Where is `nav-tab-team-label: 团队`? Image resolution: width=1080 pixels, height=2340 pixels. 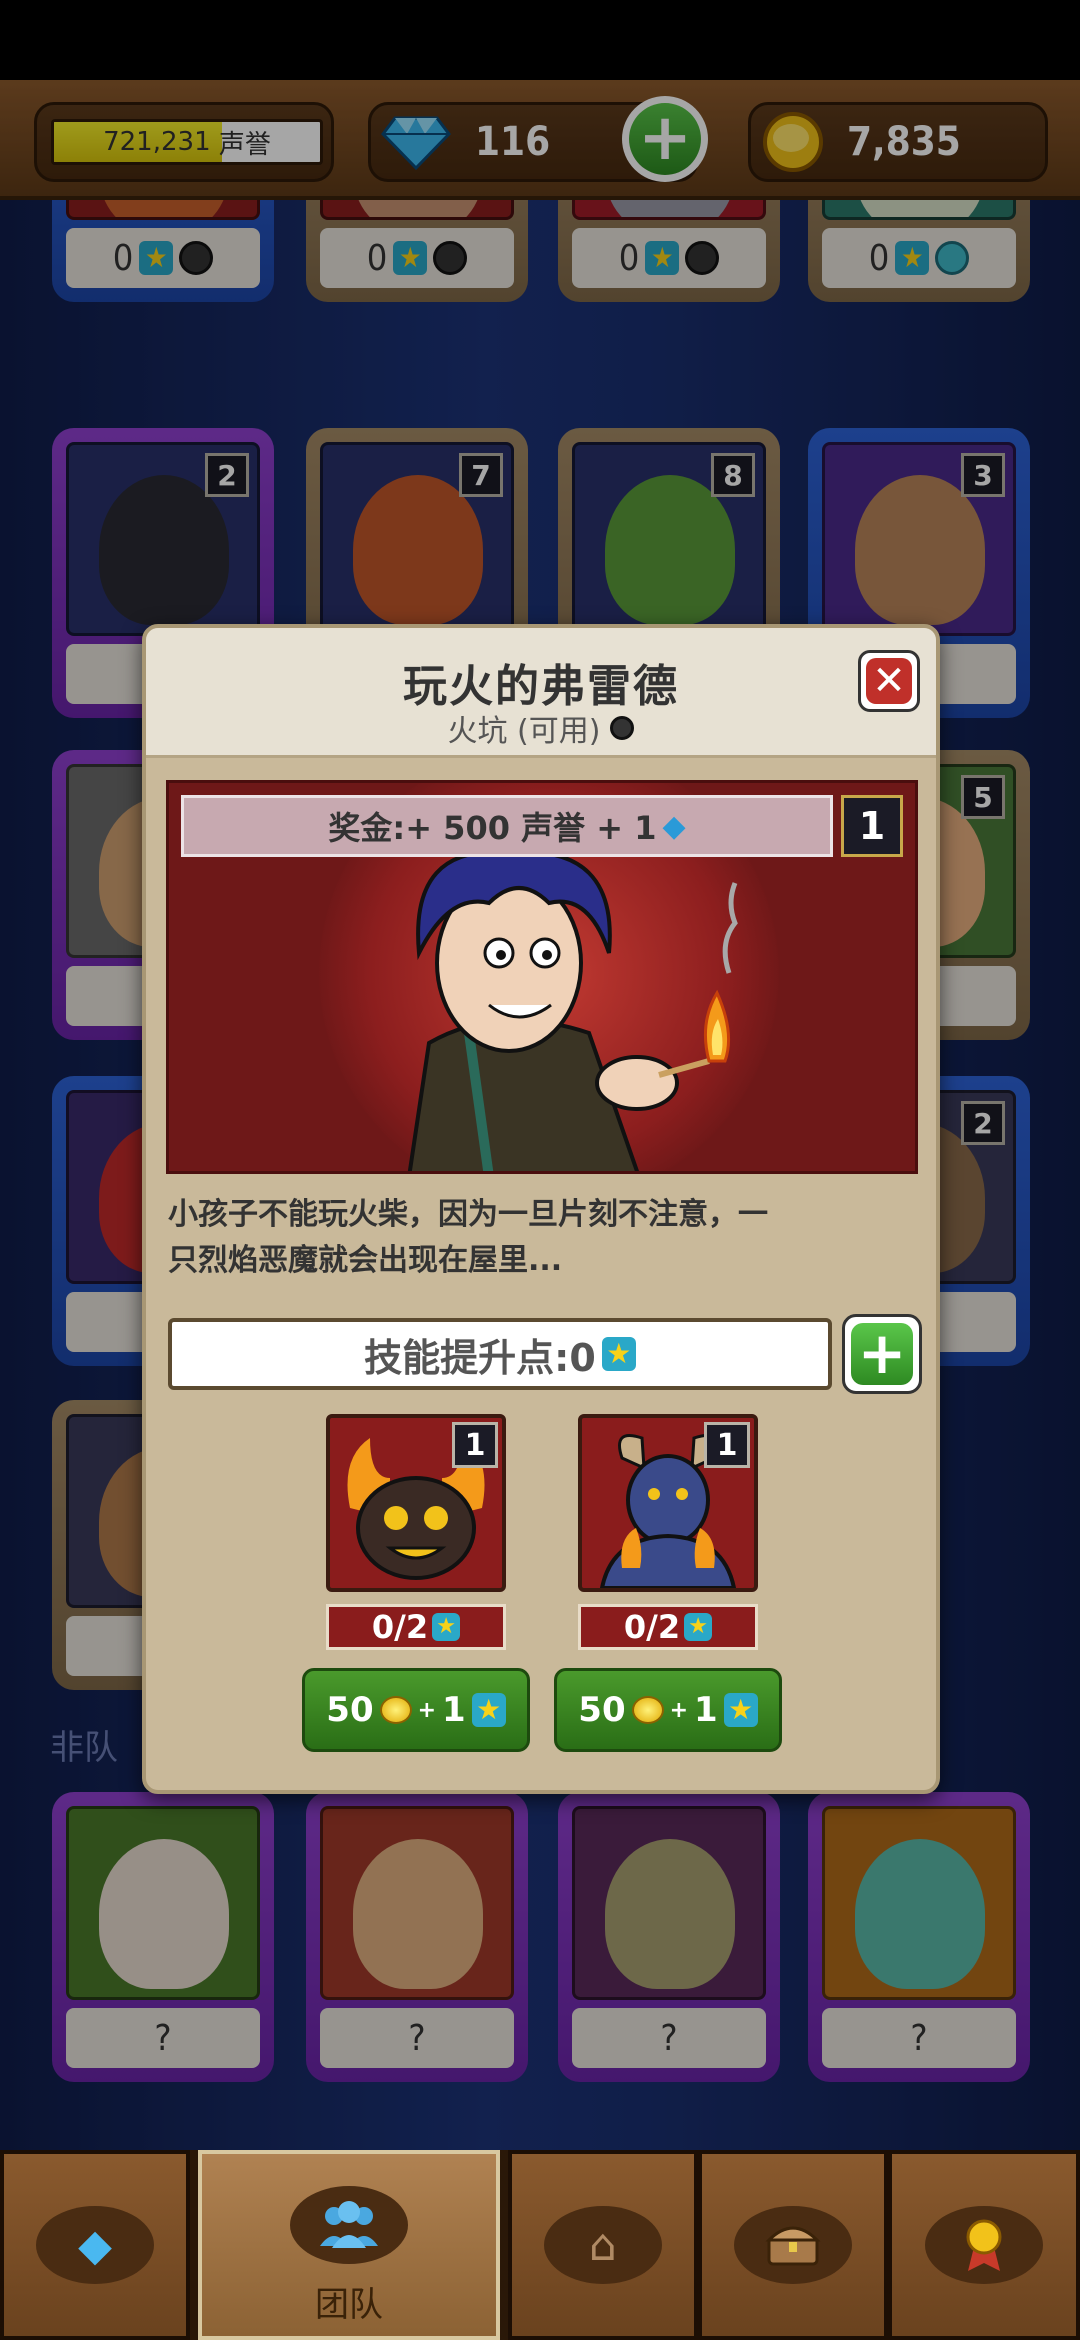
nav-tab-team-label: 团队 is located at coordinates (349, 2305).